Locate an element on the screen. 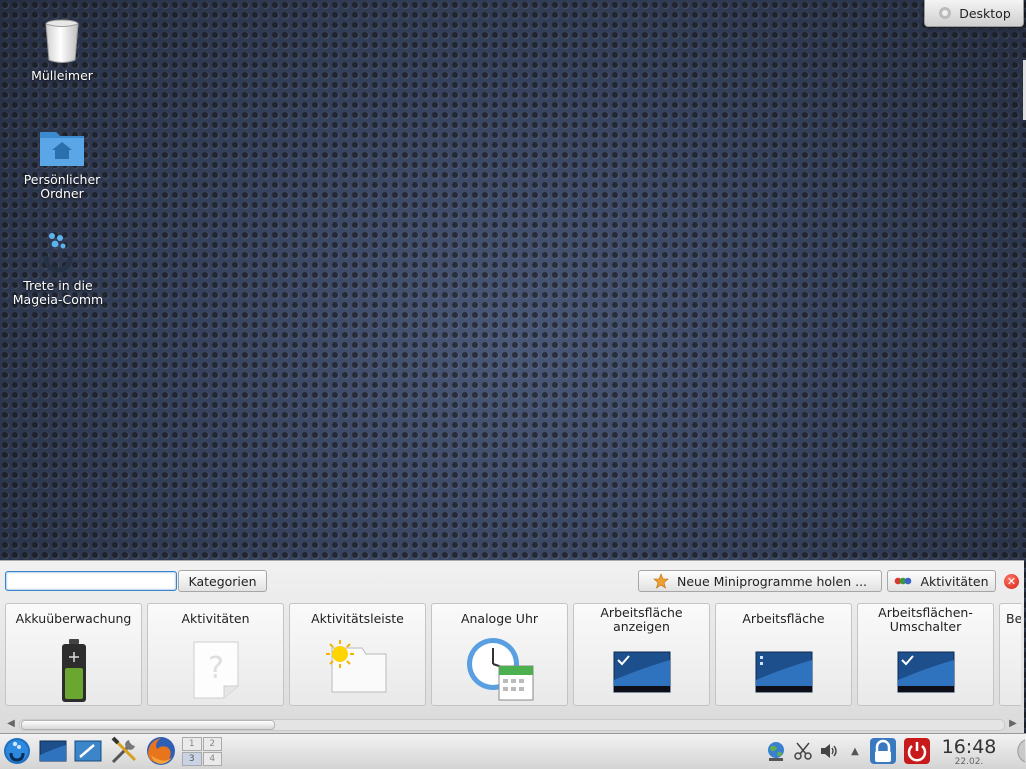  clipboard-tray-button is located at coordinates (803, 751).